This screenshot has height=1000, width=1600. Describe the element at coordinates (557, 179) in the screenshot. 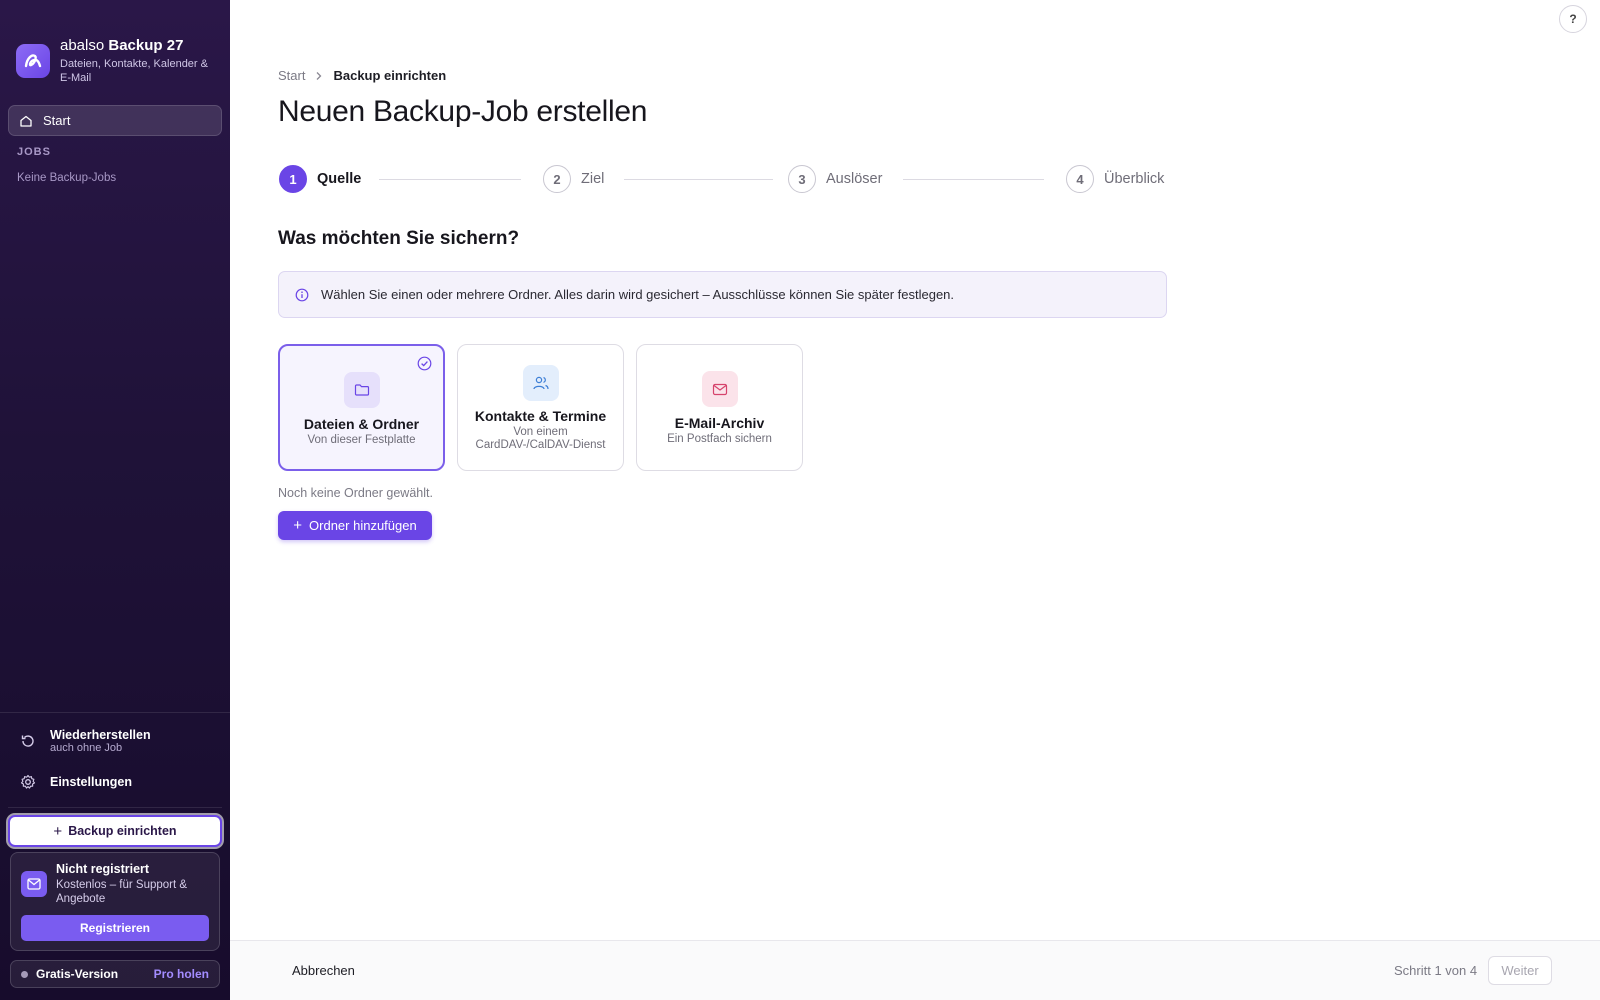

I see `step-number: 2` at that location.